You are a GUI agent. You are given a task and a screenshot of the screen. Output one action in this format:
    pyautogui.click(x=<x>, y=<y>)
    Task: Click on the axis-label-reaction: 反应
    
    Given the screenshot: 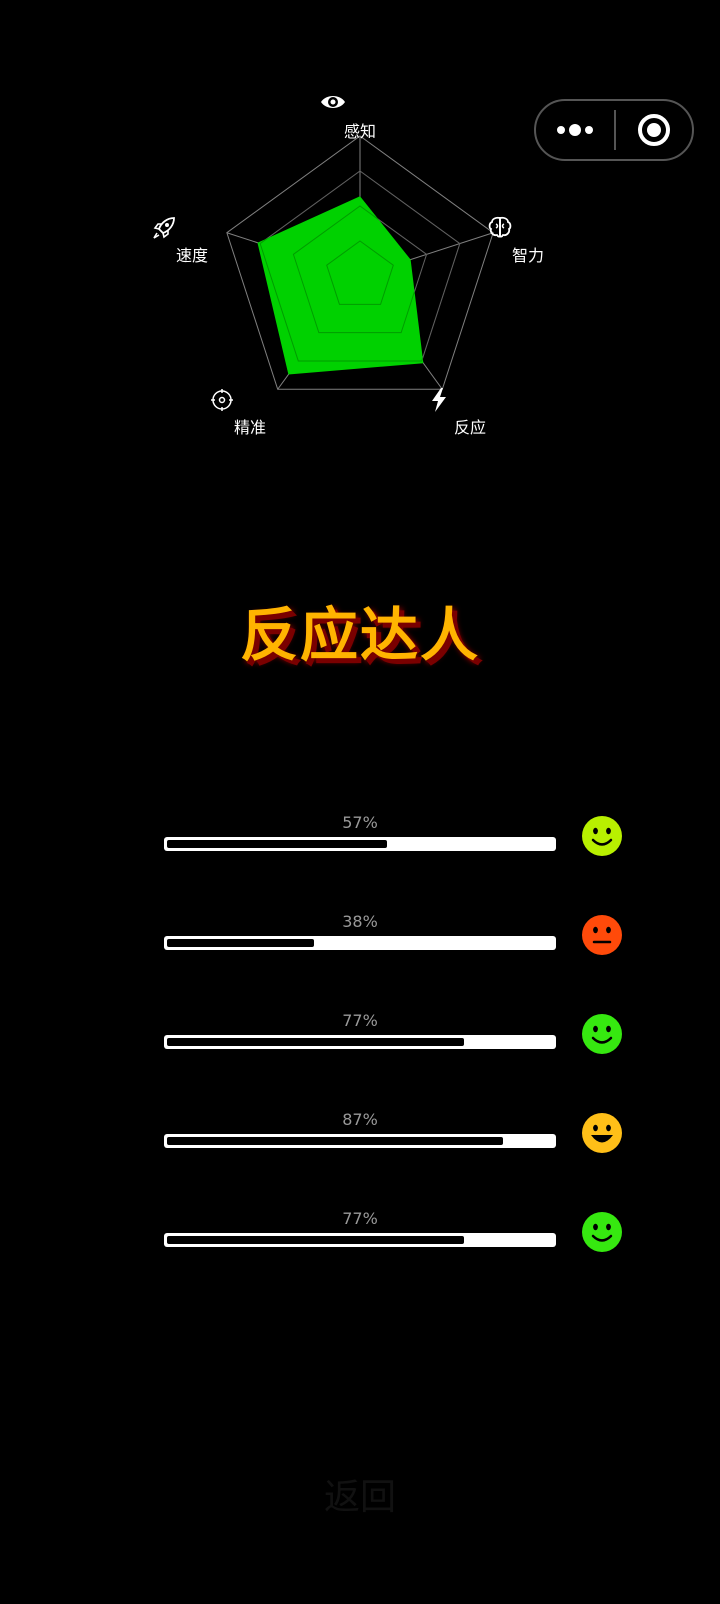 What is the action you would take?
    pyautogui.click(x=470, y=413)
    